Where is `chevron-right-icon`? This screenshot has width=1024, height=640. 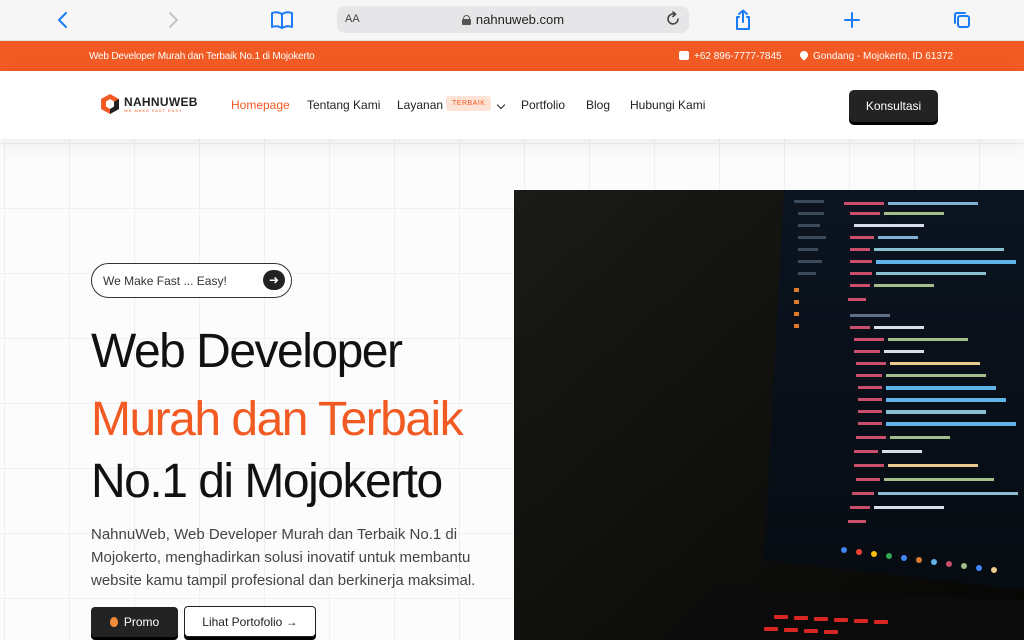 chevron-right-icon is located at coordinates (173, 20).